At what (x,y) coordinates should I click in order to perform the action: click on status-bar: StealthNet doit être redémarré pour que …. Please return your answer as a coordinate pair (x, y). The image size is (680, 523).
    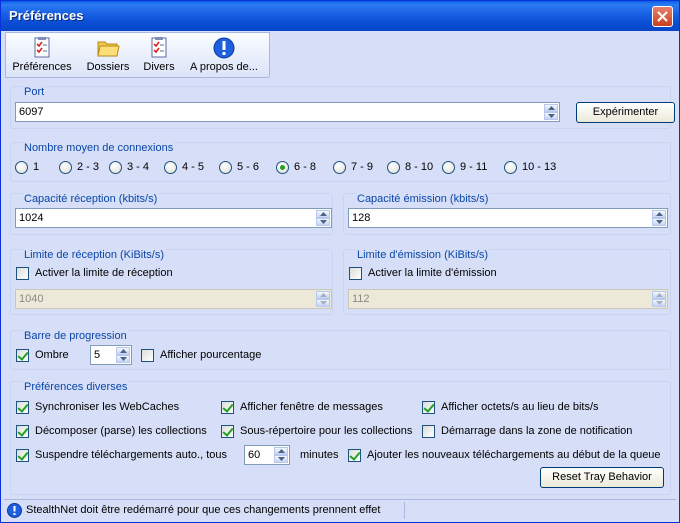
    Looking at the image, I should click on (340, 510).